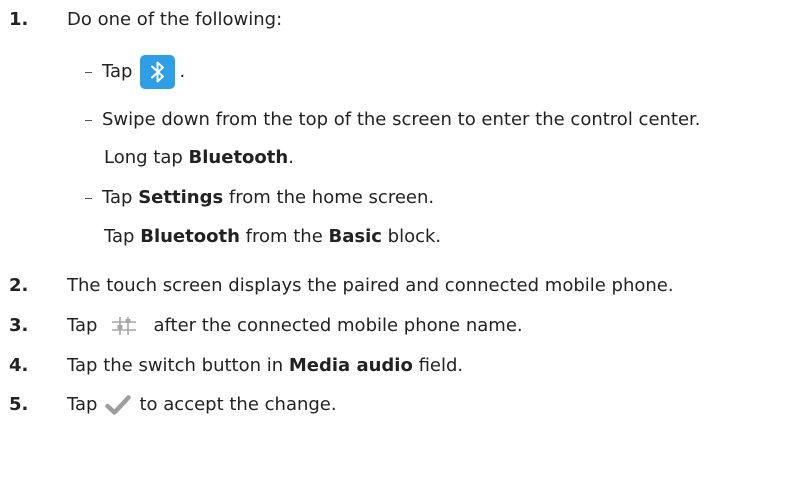  I want to click on option-long-tap: Long tap Bluetooth., so click(199, 158).